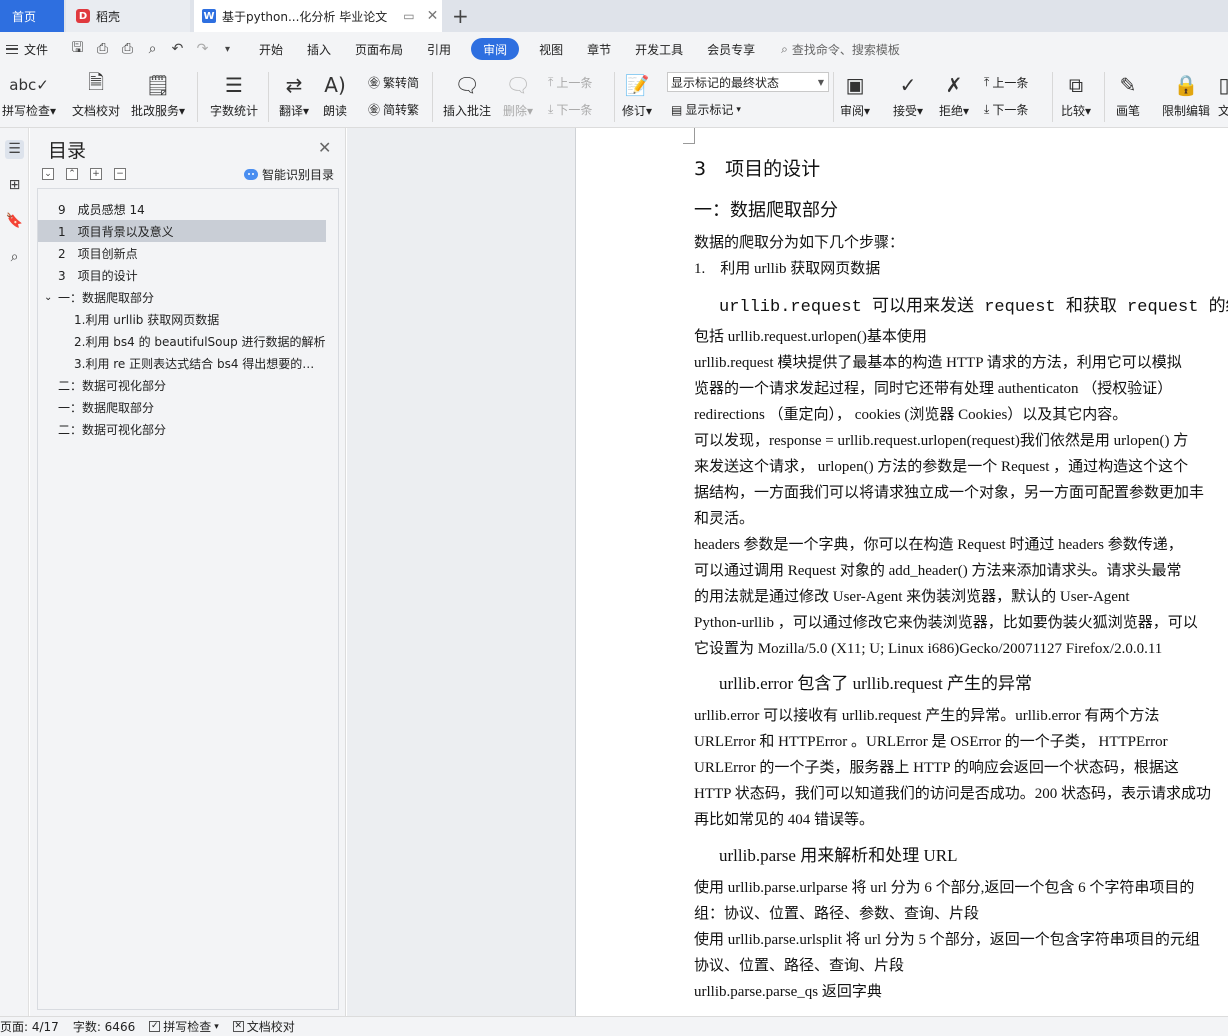 The height and width of the screenshot is (1036, 1228). I want to click on remove-entry-icon: −, so click(120, 174).